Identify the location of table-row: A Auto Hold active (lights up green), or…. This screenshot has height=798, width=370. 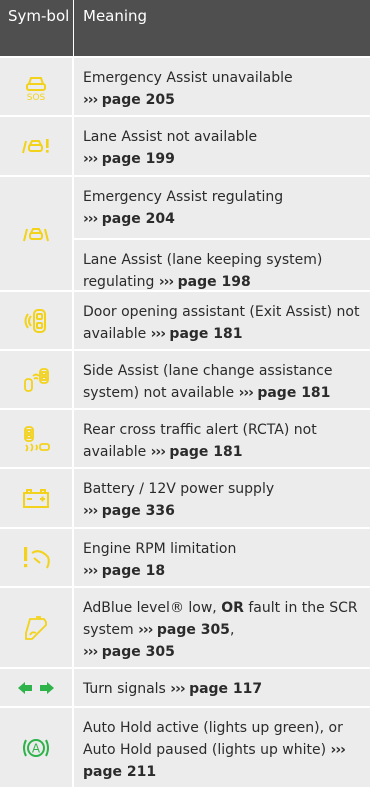
(185, 746).